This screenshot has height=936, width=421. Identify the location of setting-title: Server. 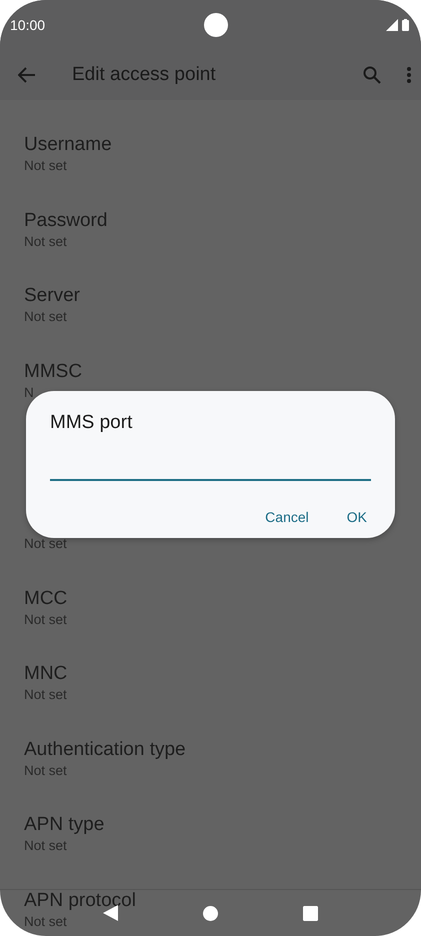
(52, 296).